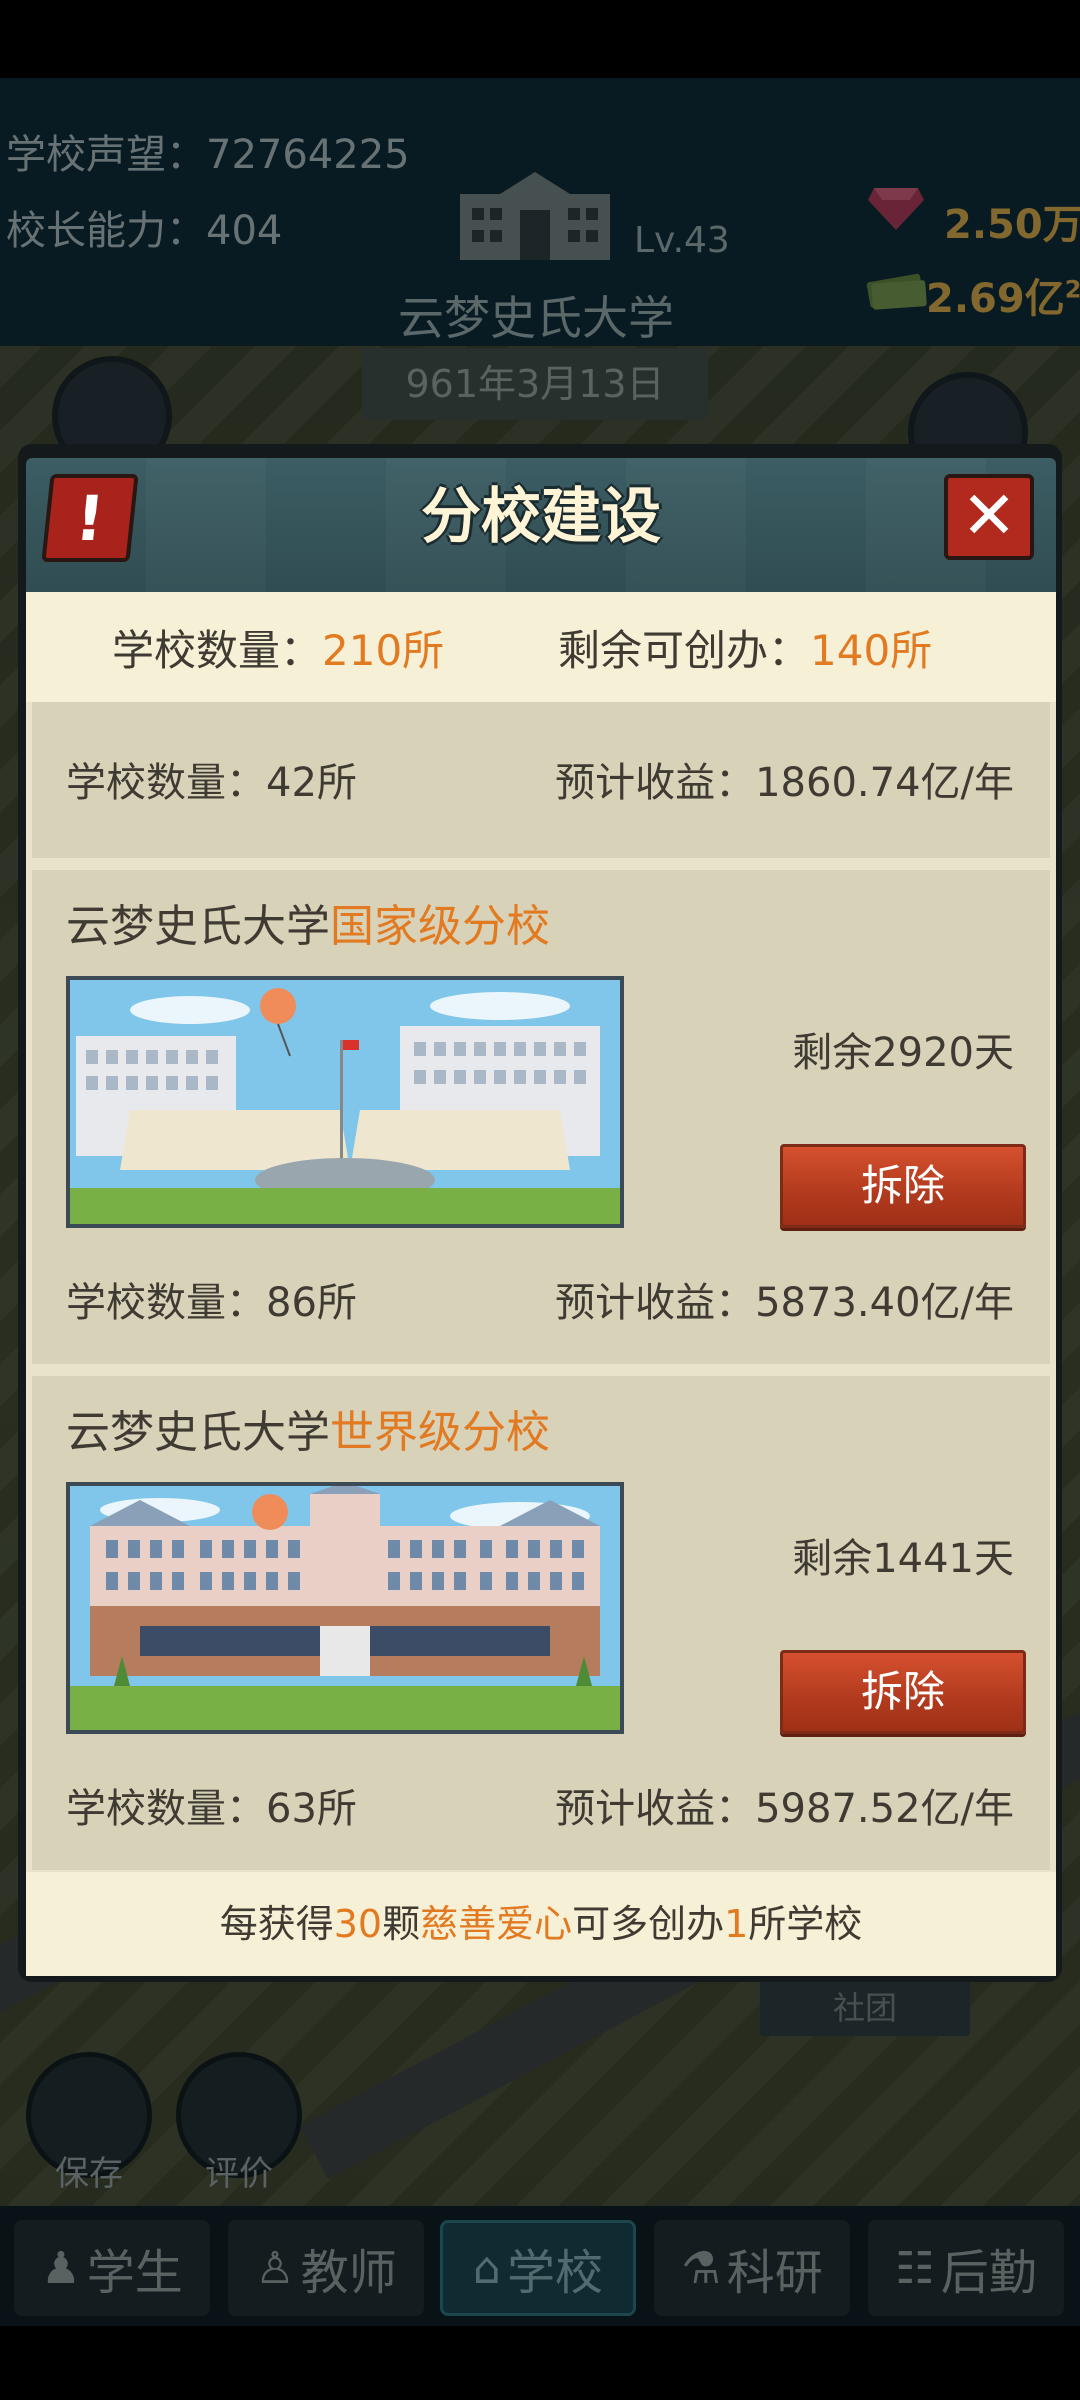 The image size is (1080, 2400). I want to click on total-school-count: 学校数量：210所, so click(278, 650).